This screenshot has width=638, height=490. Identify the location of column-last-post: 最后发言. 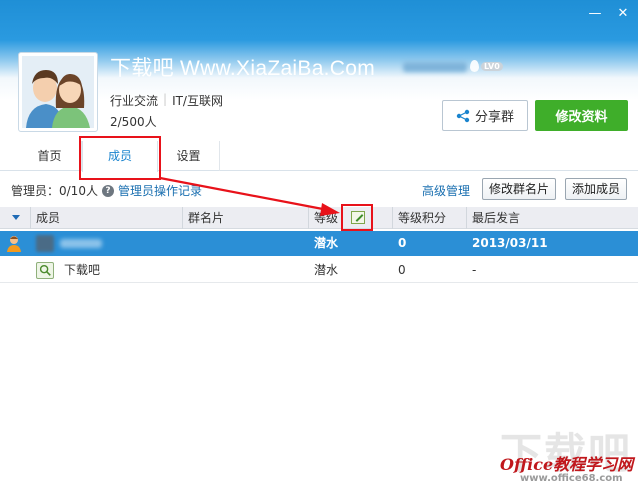
(552, 218).